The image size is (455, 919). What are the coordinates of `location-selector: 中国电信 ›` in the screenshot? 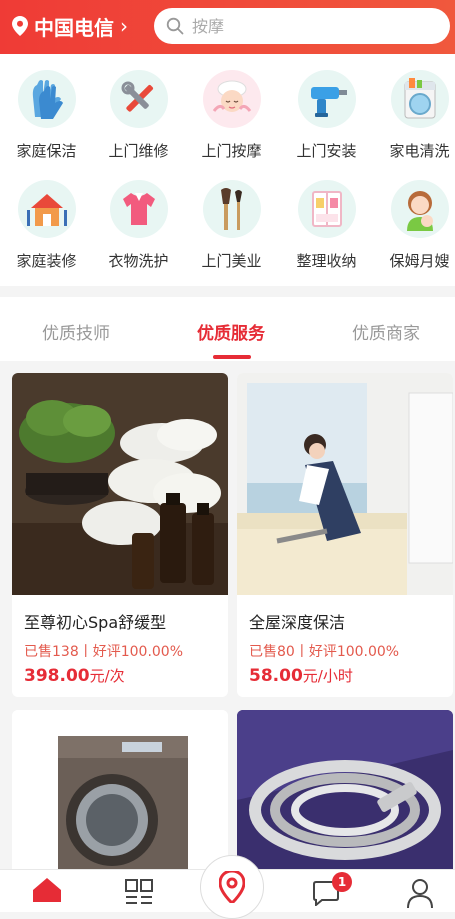 It's located at (70, 26).